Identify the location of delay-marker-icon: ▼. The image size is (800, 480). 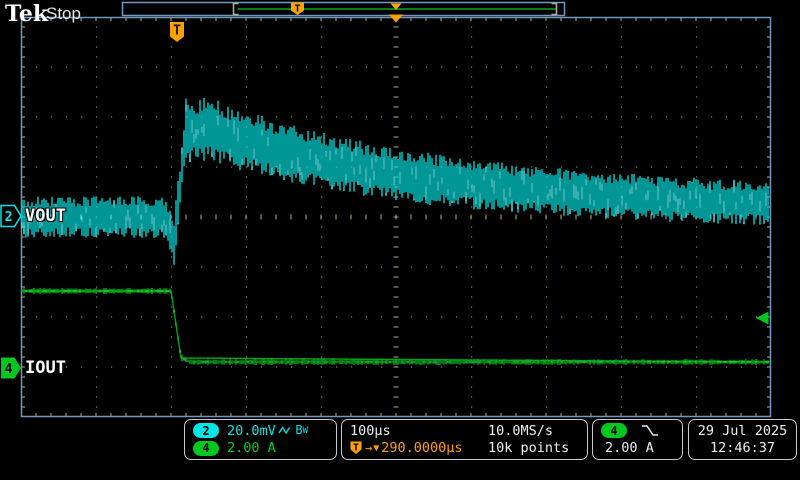
(376, 448).